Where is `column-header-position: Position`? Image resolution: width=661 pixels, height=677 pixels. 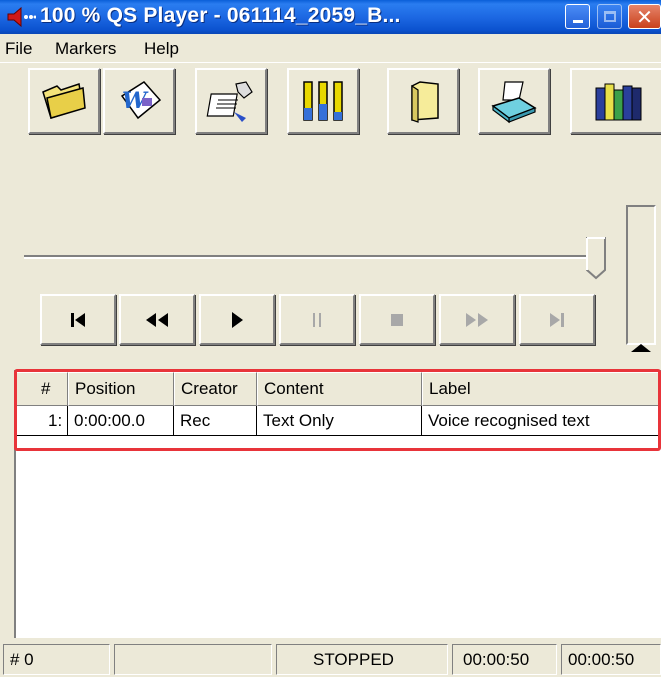 column-header-position: Position is located at coordinates (121, 389).